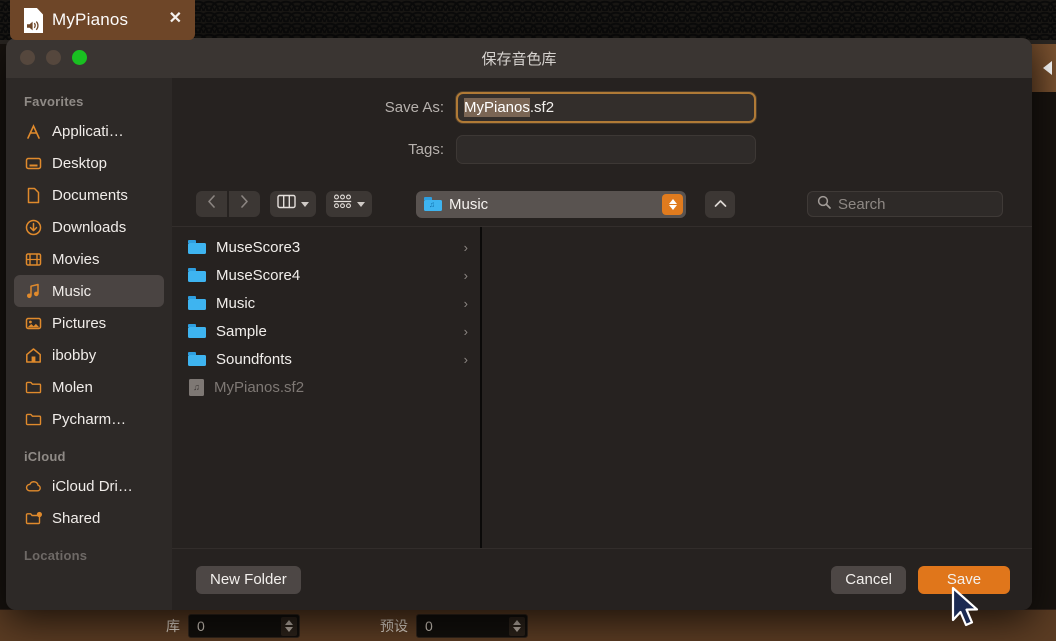 Image resolution: width=1056 pixels, height=641 pixels. What do you see at coordinates (248, 579) in the screenshot?
I see `new-folder-button: New Folder` at bounding box center [248, 579].